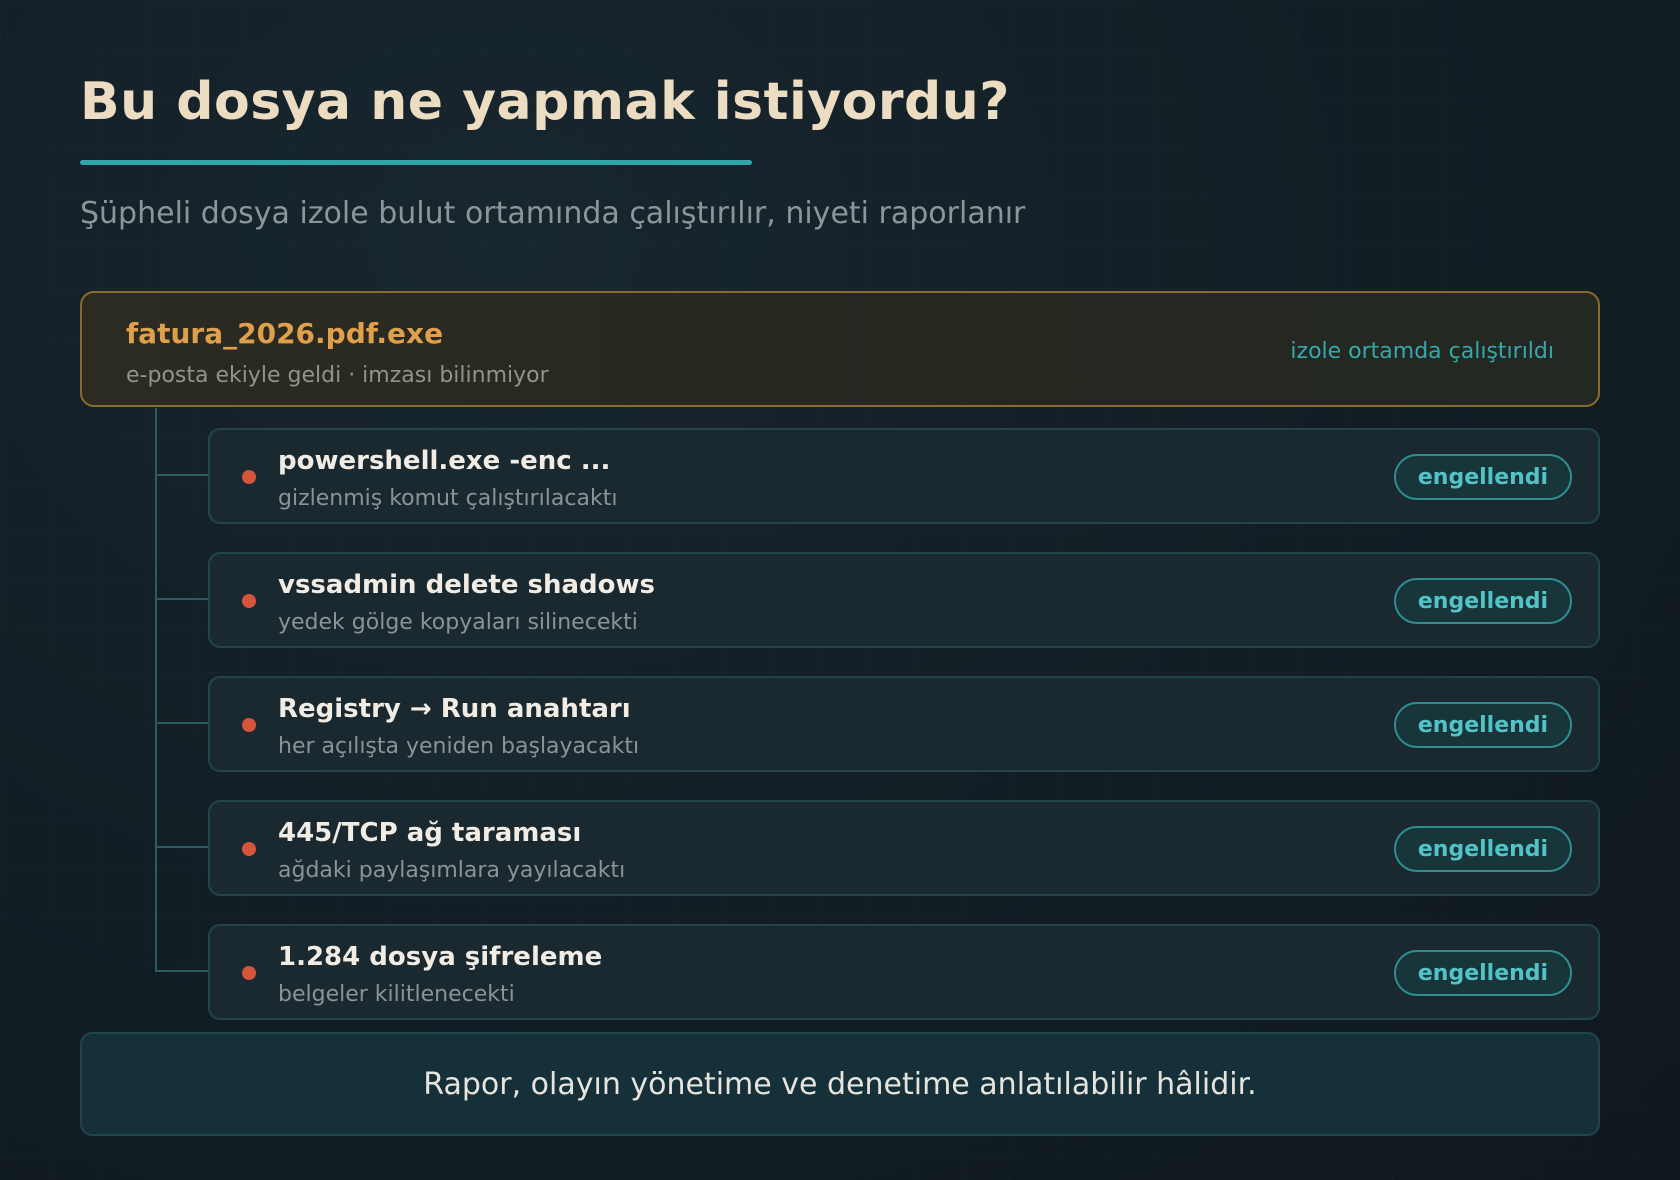  Describe the element at coordinates (452, 870) in the screenshot. I see `step-description: ağdaki paylaşımlara yayılacaktı` at that location.